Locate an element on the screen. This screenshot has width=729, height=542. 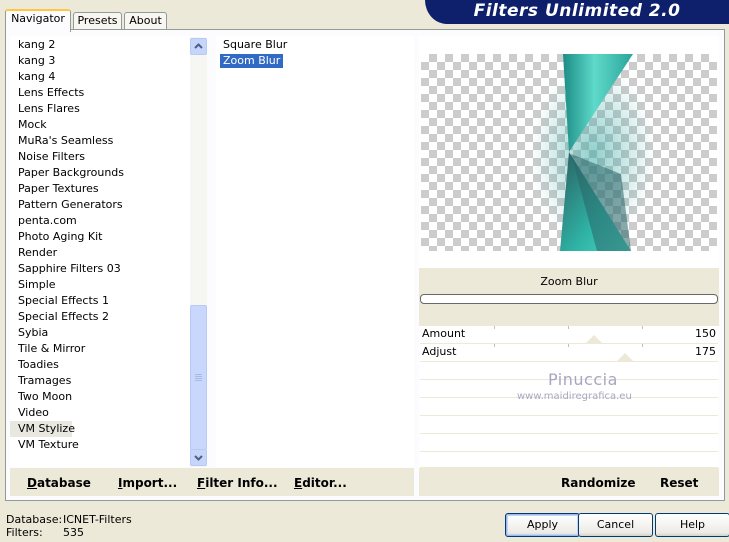
category-item: Sapphire Filters 03 is located at coordinates (99, 269).